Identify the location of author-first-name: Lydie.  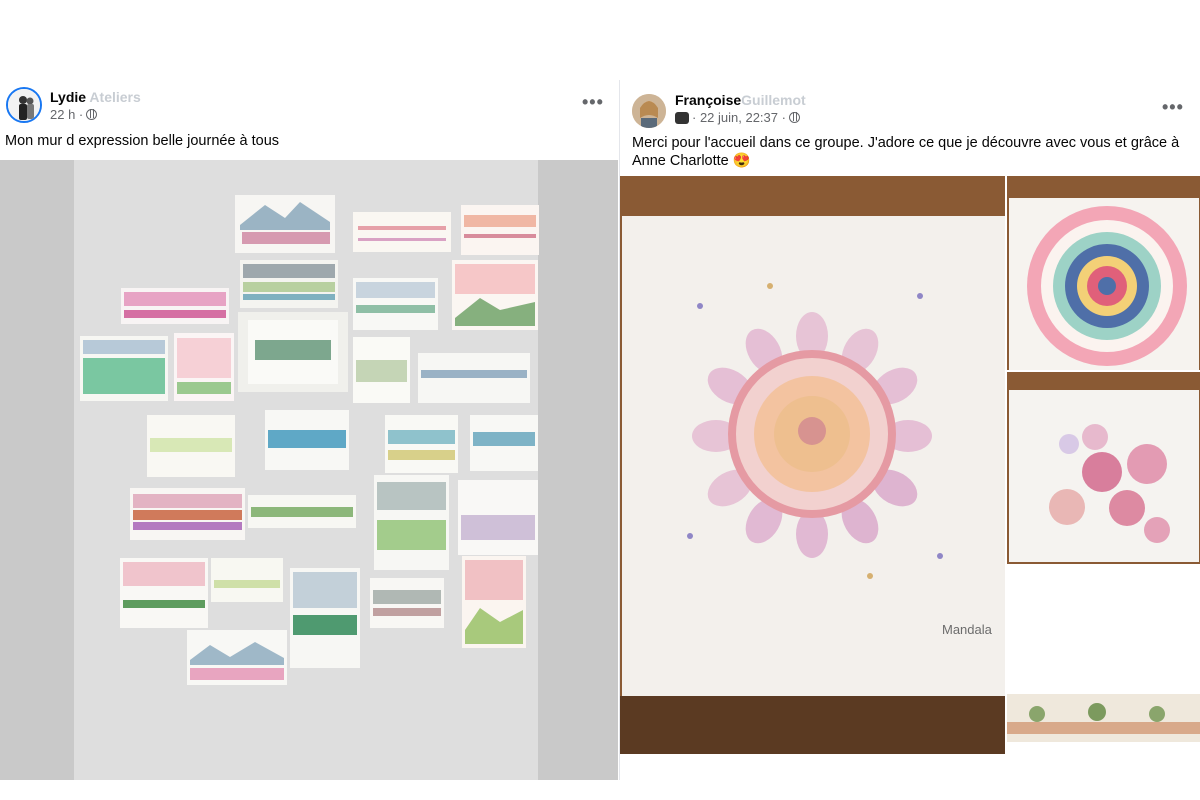
(68, 97).